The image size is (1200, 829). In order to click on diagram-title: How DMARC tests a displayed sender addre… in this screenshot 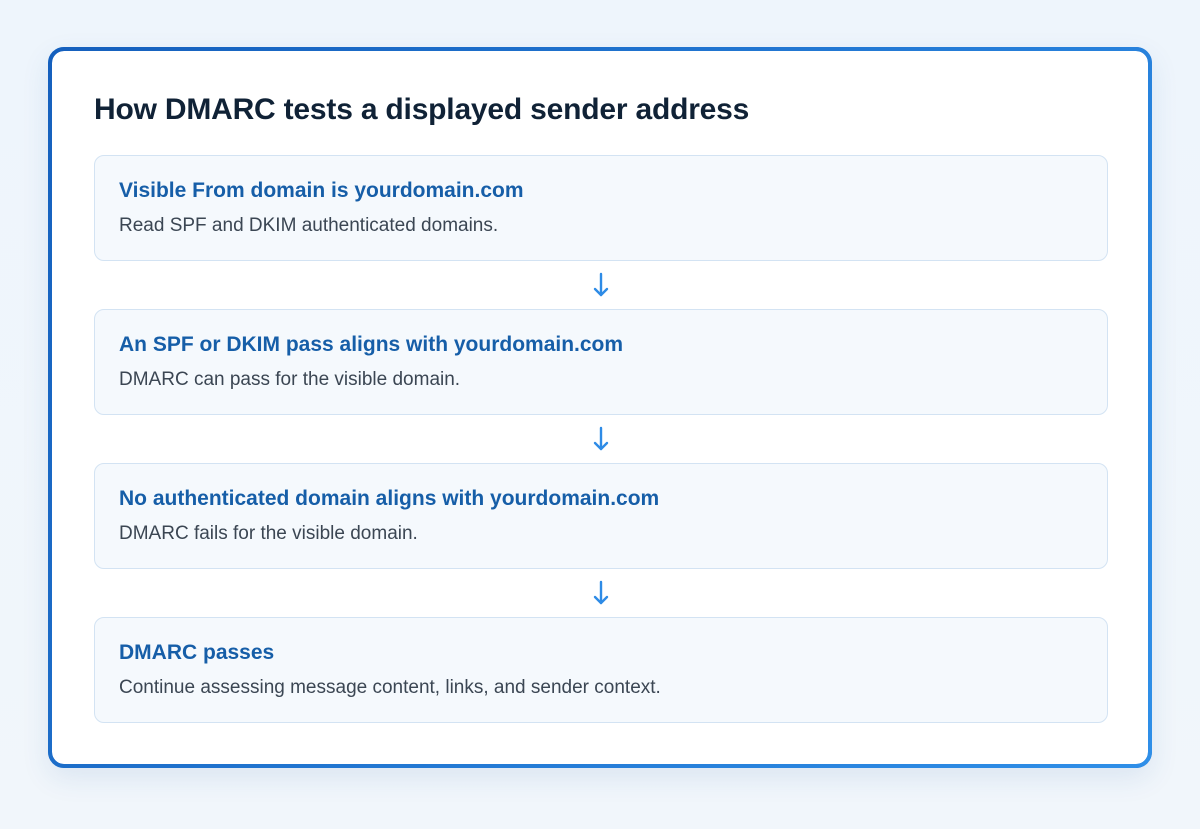, I will do `click(422, 109)`.